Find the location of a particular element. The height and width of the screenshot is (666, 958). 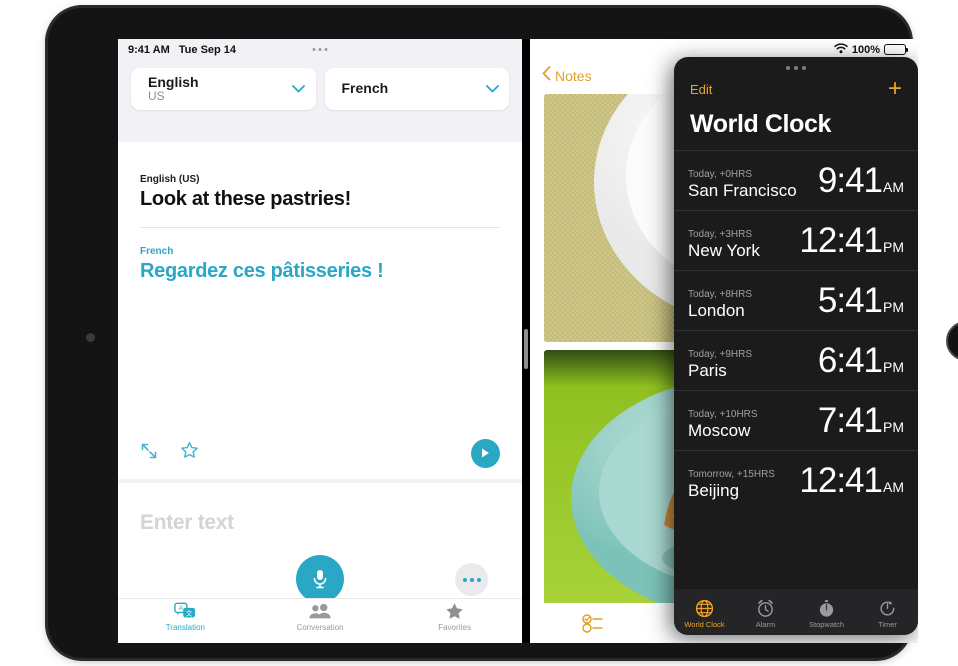

city-offset: Tomorrow, +15HRS is located at coordinates (731, 474).